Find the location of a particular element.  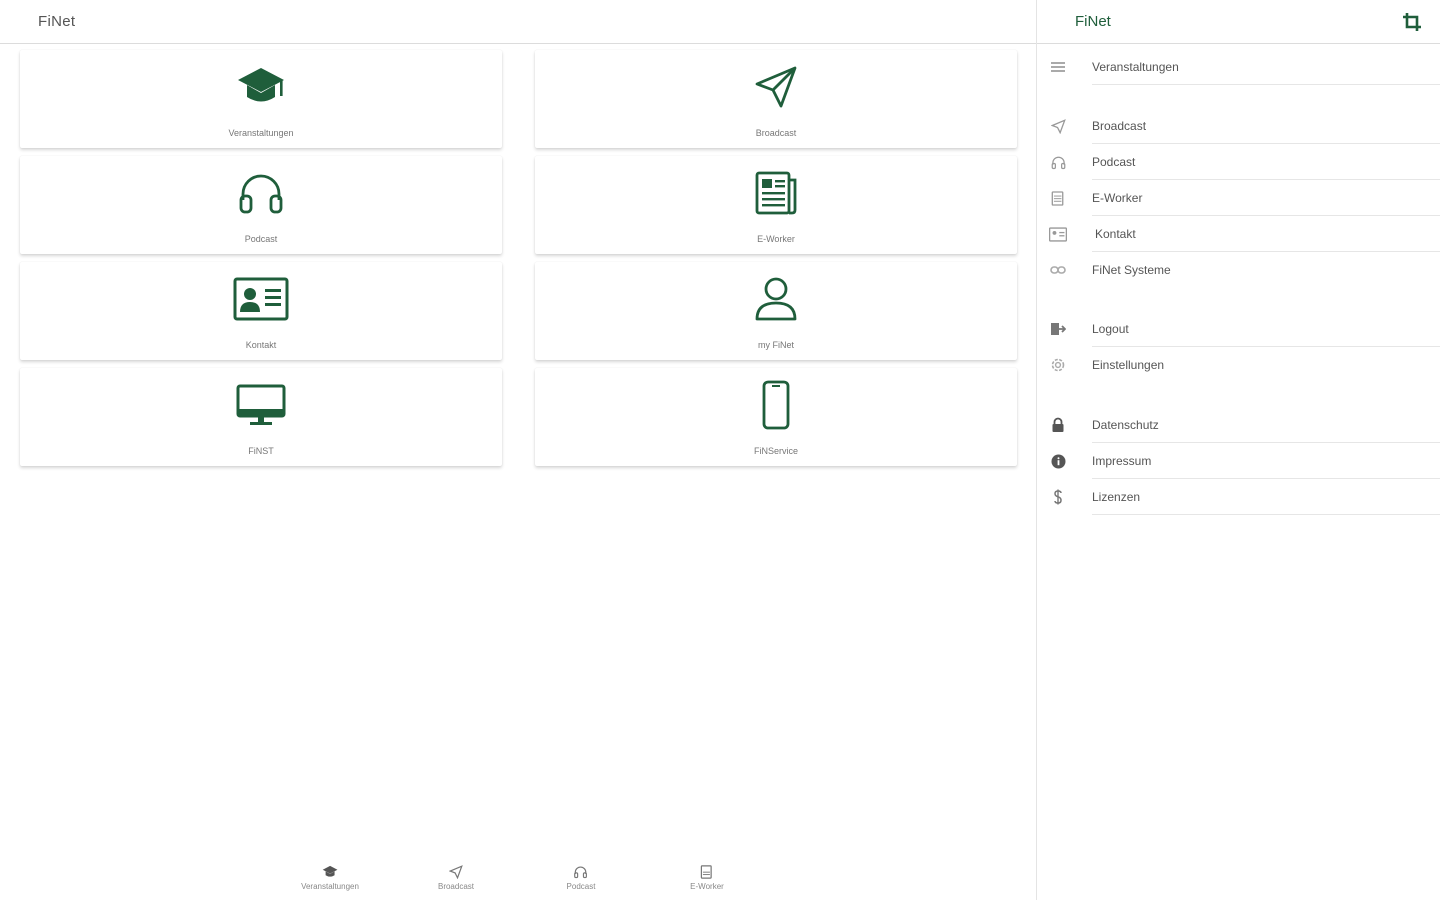

drawer-item-impressum: Impressum is located at coordinates (1238, 461).